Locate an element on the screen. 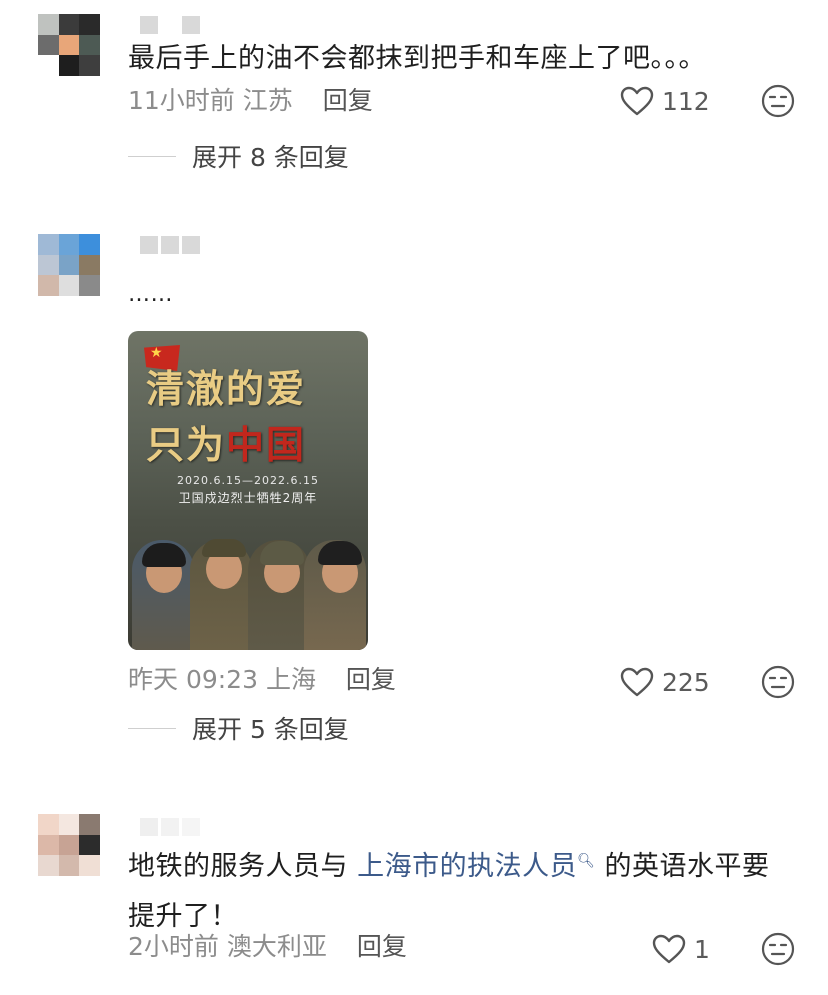 The height and width of the screenshot is (995, 828). comment-time: 2小时前 is located at coordinates (173, 946).